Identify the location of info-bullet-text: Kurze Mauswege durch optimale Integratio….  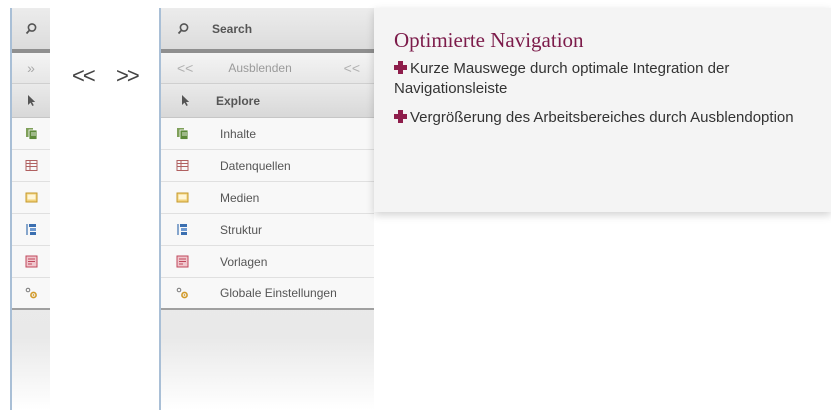
(562, 78).